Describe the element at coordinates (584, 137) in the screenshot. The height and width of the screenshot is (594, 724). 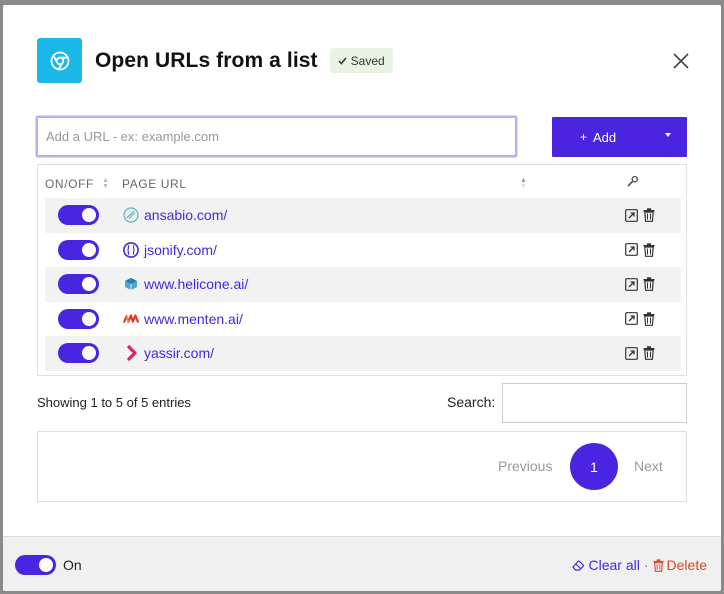
I see `plus-icon: +` at that location.